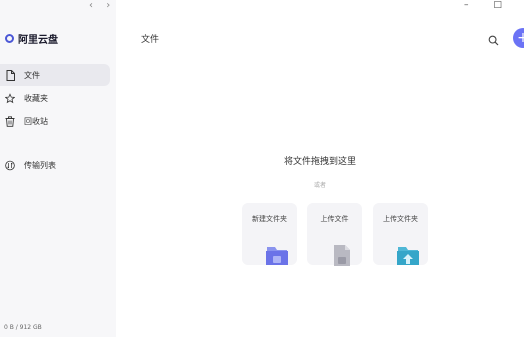 The image size is (524, 337). What do you see at coordinates (10, 121) in the screenshot?
I see `trash-icon` at bounding box center [10, 121].